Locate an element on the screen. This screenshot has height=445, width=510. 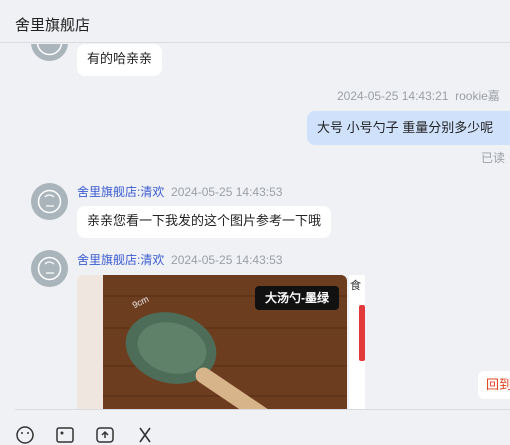
partial-text: 食 is located at coordinates (355, 286).